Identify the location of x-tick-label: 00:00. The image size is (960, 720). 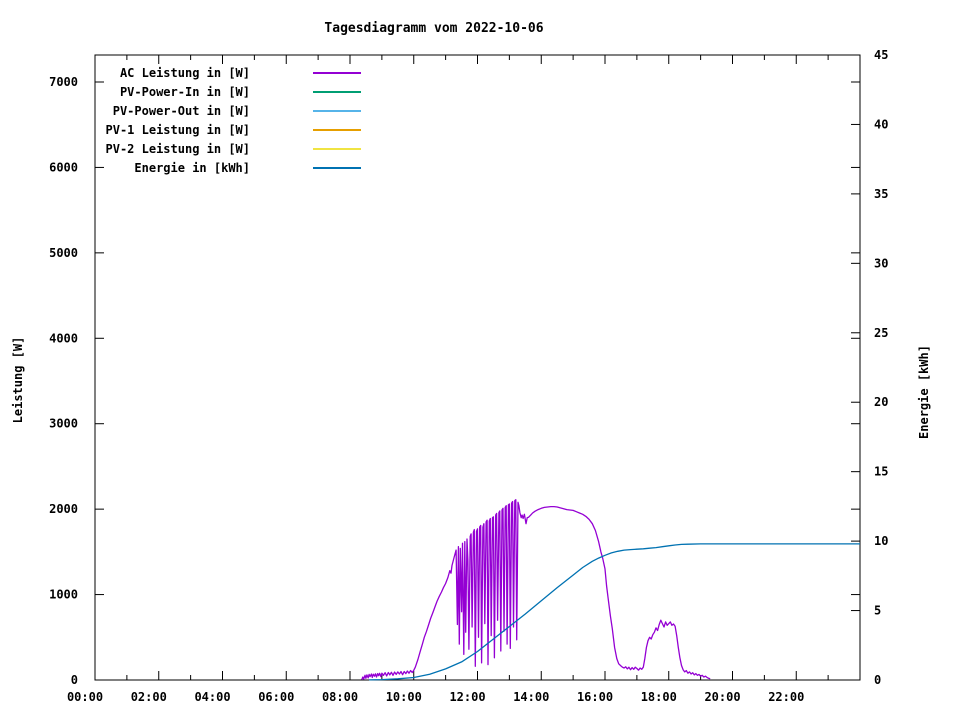
(85, 697).